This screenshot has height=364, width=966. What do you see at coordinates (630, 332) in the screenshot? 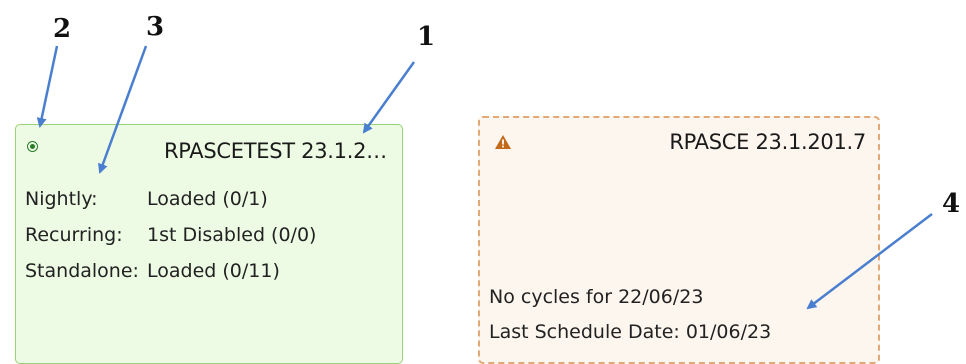
I see `last-schedule-date: Last Schedule Date: 01/06/23` at bounding box center [630, 332].